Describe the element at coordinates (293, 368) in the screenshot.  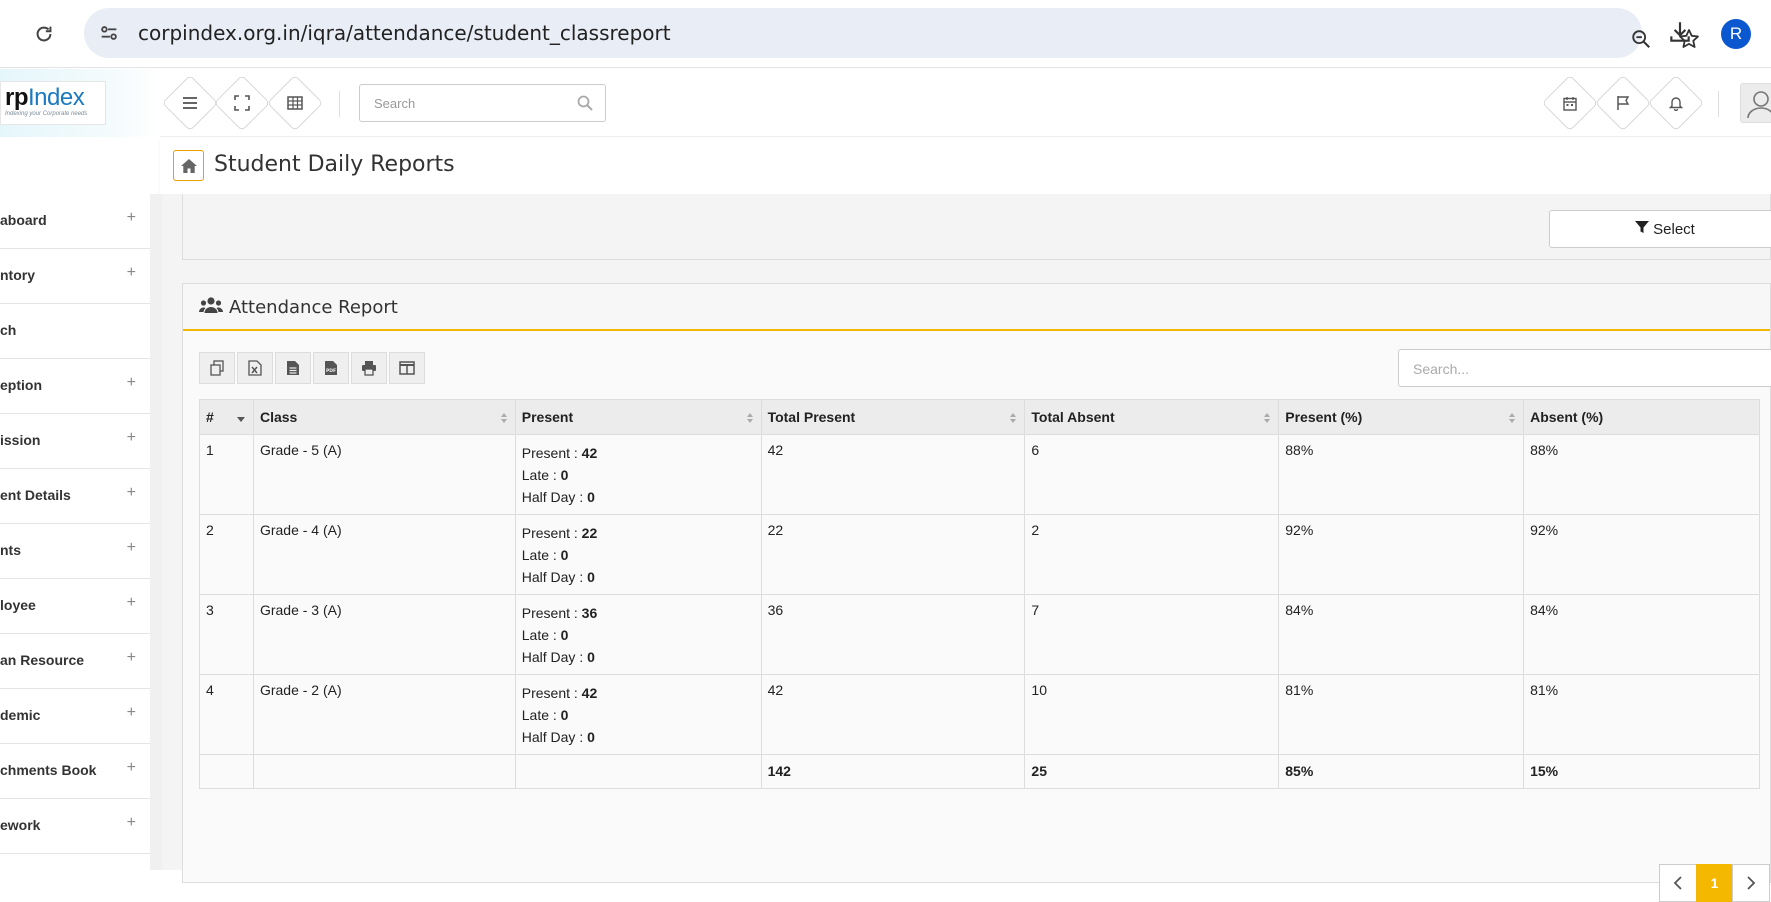
I see `csv-export-button` at that location.